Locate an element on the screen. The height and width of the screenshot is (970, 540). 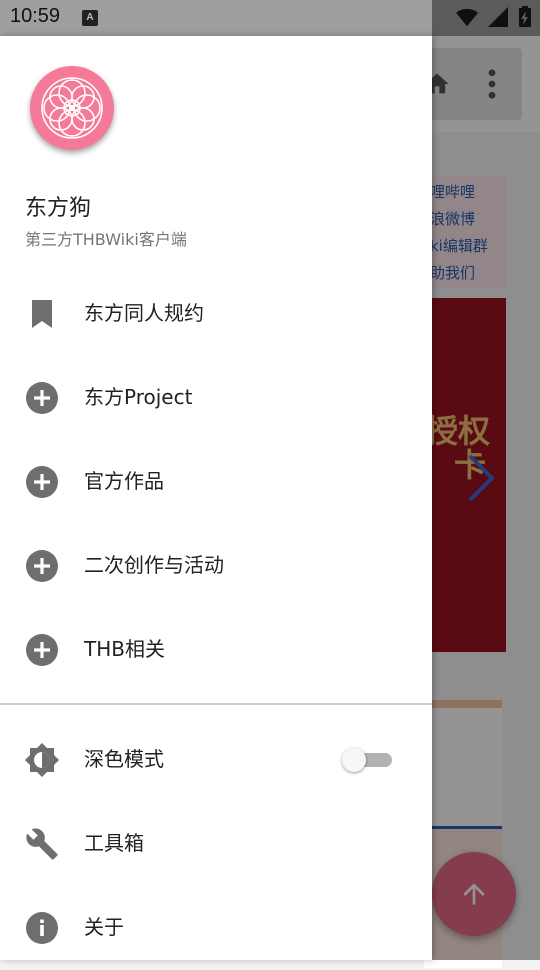
nav-item-toolbox: 工具箱 is located at coordinates (216, 844).